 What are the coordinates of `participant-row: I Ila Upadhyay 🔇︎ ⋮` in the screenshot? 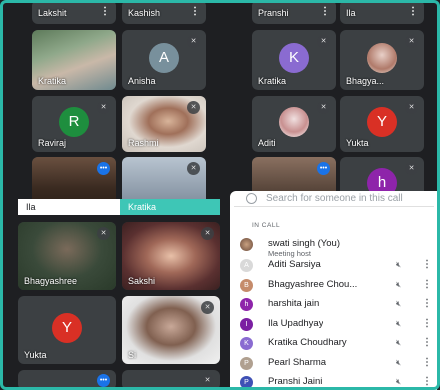 It's located at (333, 324).